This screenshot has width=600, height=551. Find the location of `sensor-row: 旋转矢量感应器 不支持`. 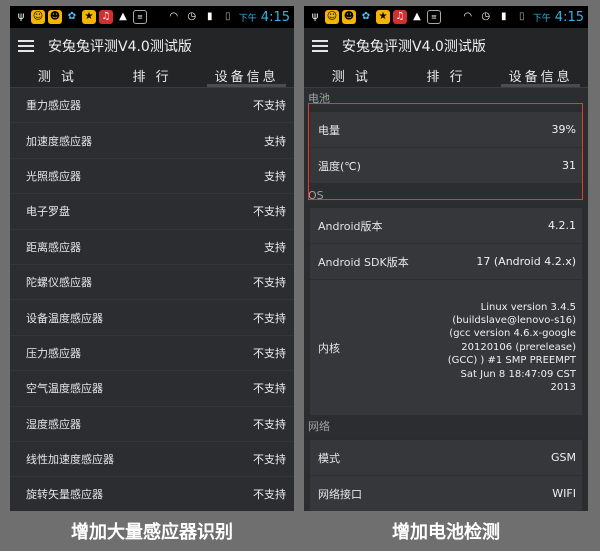

sensor-row: 旋转矢量感应器 不支持 is located at coordinates (152, 494).